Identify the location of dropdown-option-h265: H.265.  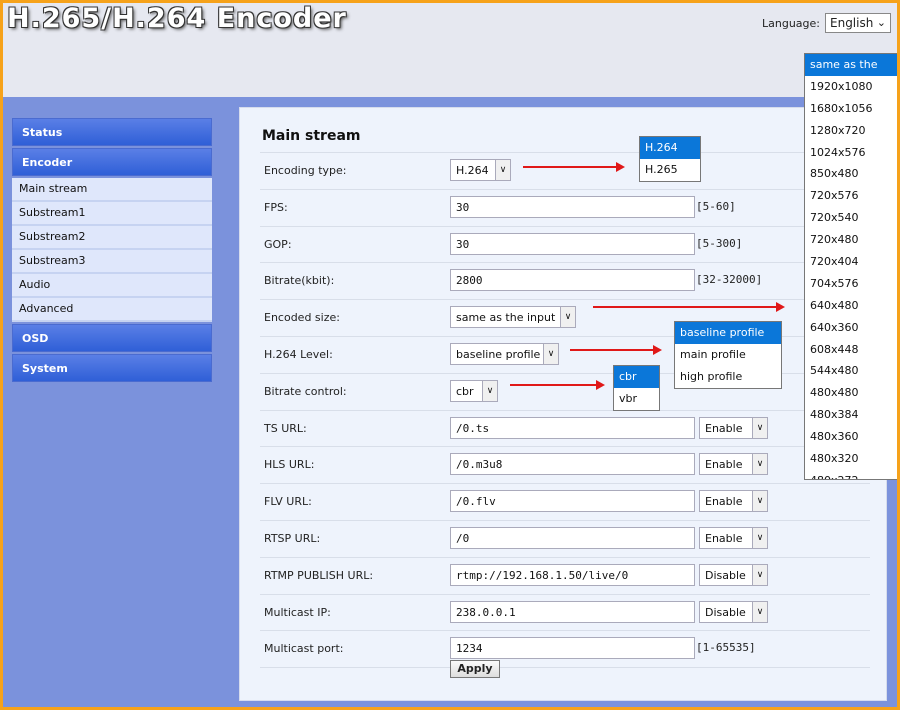
(670, 170).